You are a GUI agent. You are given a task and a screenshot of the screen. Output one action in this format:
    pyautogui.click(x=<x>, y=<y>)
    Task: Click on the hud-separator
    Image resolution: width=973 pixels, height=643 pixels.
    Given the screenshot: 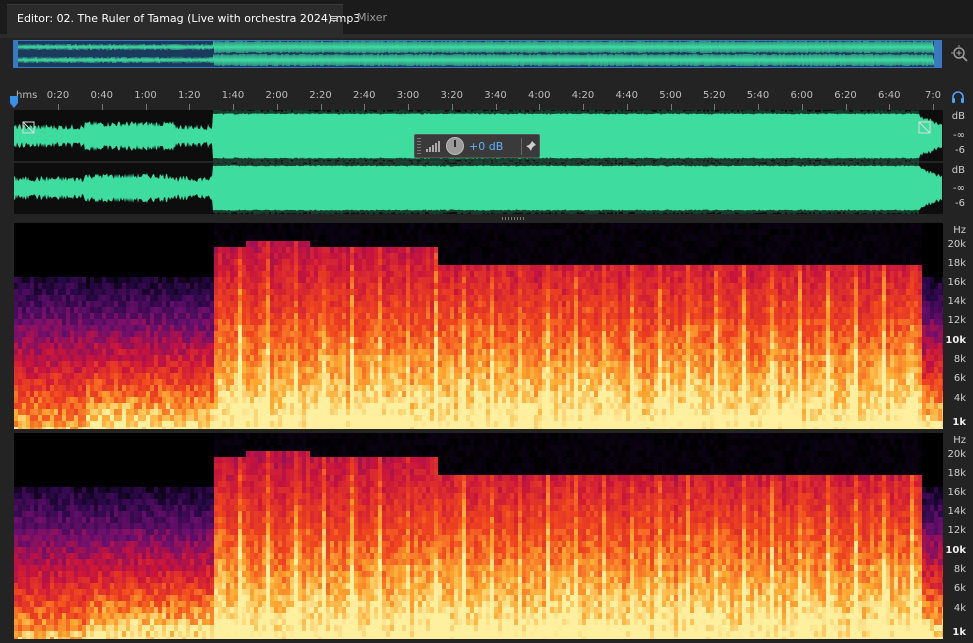 What is the action you would take?
    pyautogui.click(x=521, y=146)
    